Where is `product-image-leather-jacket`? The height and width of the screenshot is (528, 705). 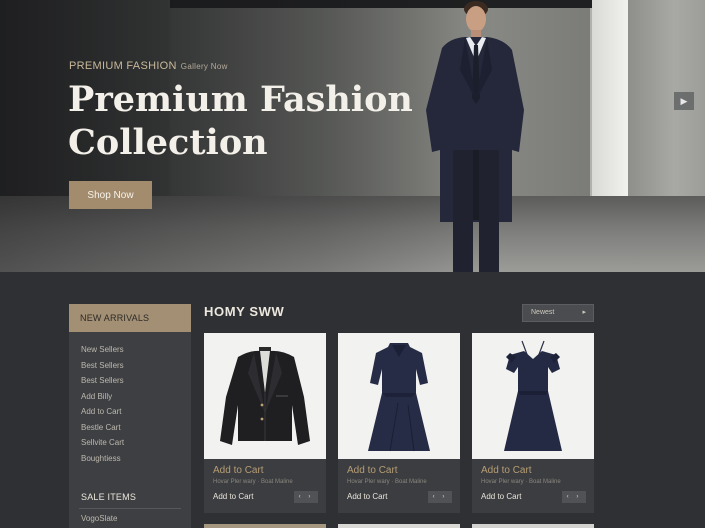 product-image-leather-jacket is located at coordinates (265, 396).